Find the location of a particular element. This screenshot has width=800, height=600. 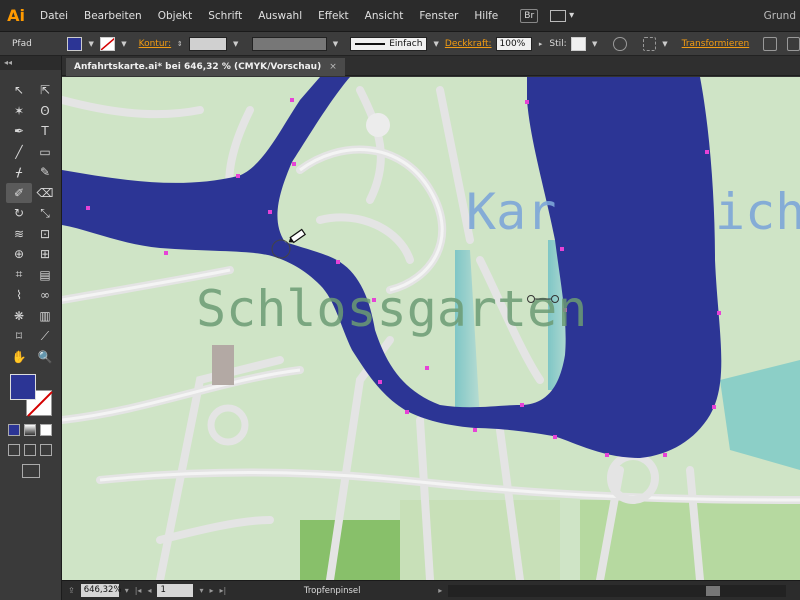

park-label: Schlossgarten is located at coordinates (391, 309).